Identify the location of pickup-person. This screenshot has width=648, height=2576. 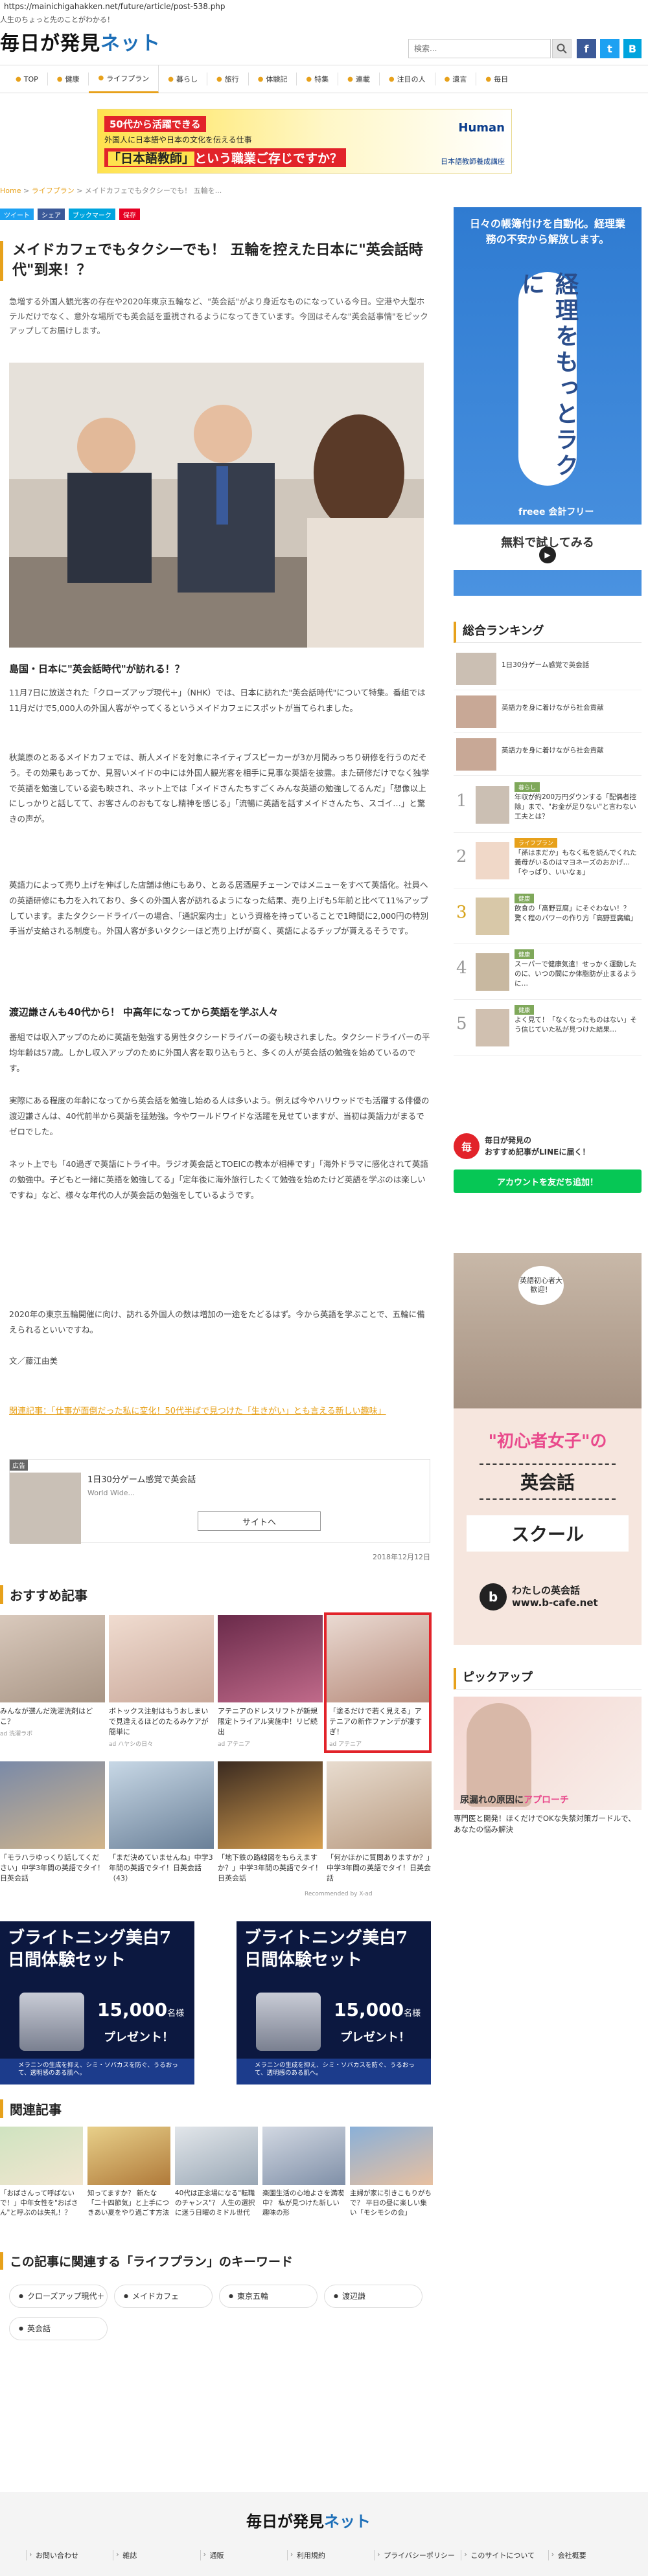
(499, 1755).